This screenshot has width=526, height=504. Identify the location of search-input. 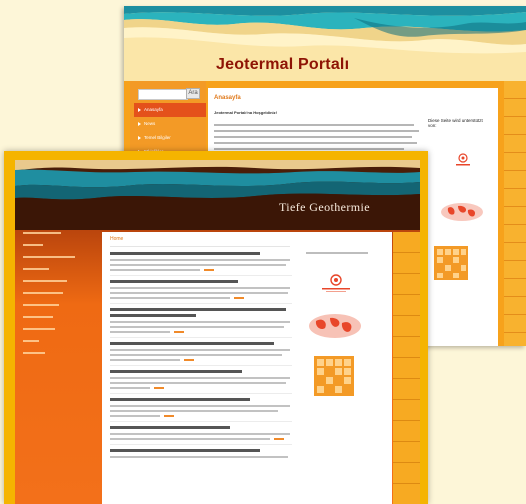
(163, 94).